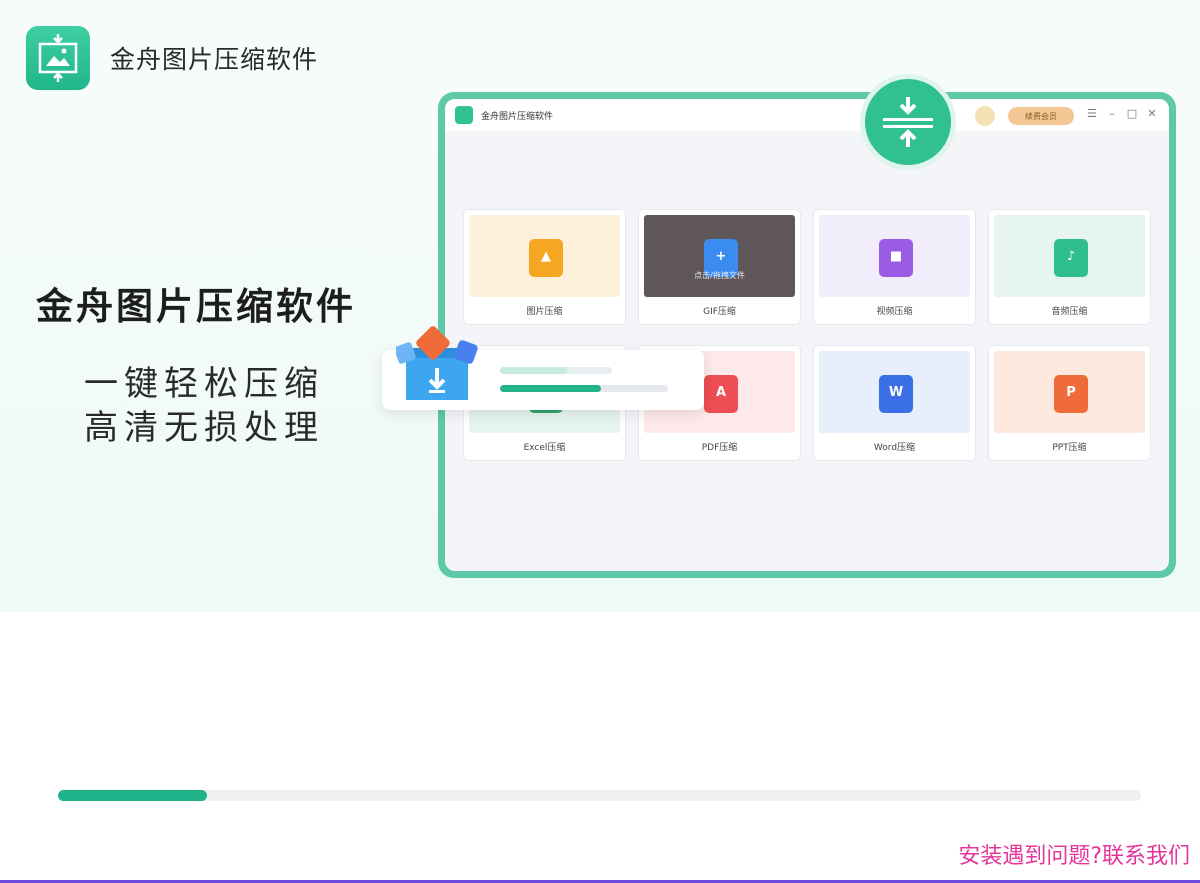 This screenshot has width=1200, height=883. What do you see at coordinates (908, 122) in the screenshot?
I see `compress-badge-icon` at bounding box center [908, 122].